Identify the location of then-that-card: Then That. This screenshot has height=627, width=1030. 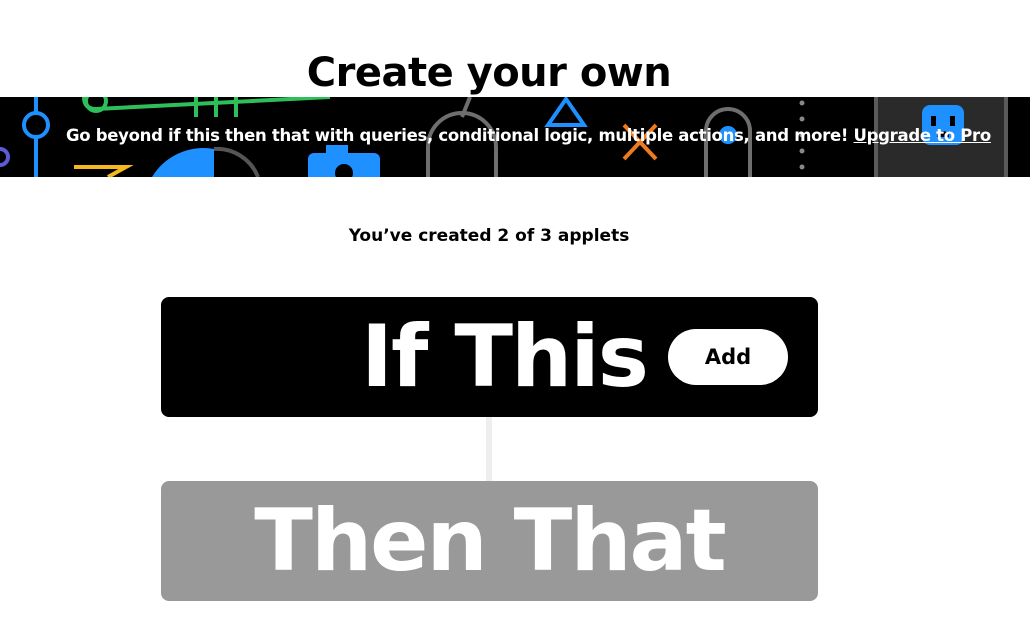
(489, 541).